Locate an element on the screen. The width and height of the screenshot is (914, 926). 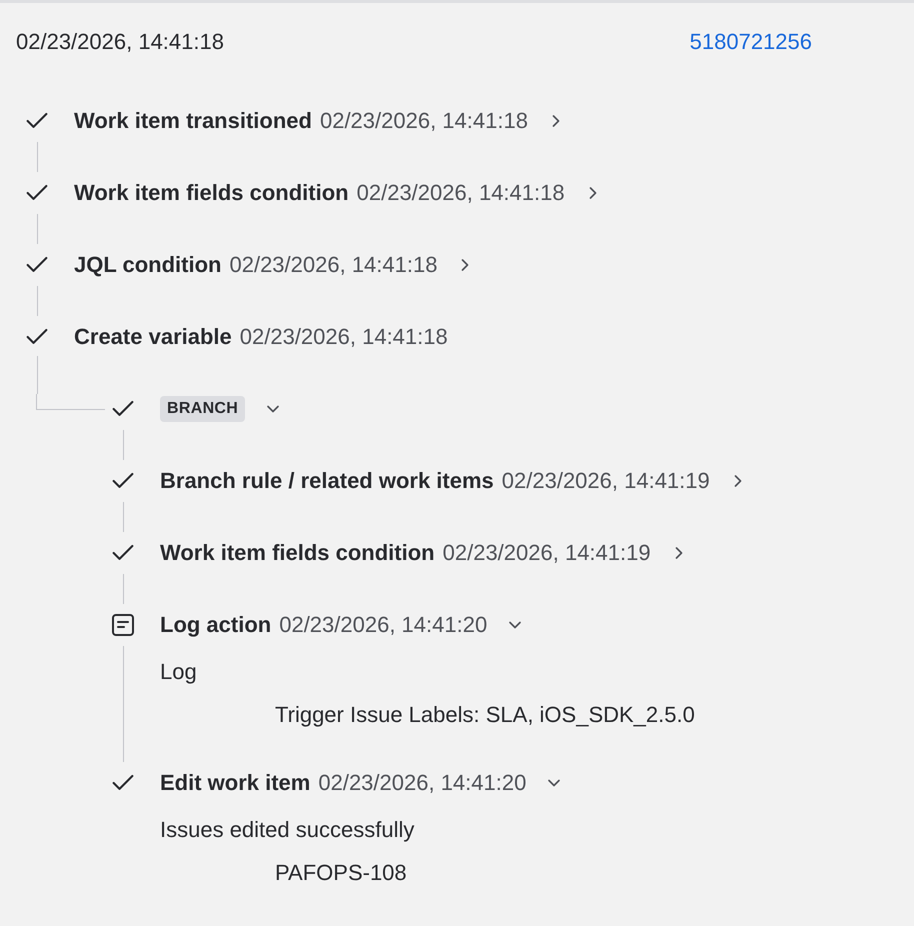
run-timestamp: 02/23/2026, 14:41:18 is located at coordinates (120, 42).